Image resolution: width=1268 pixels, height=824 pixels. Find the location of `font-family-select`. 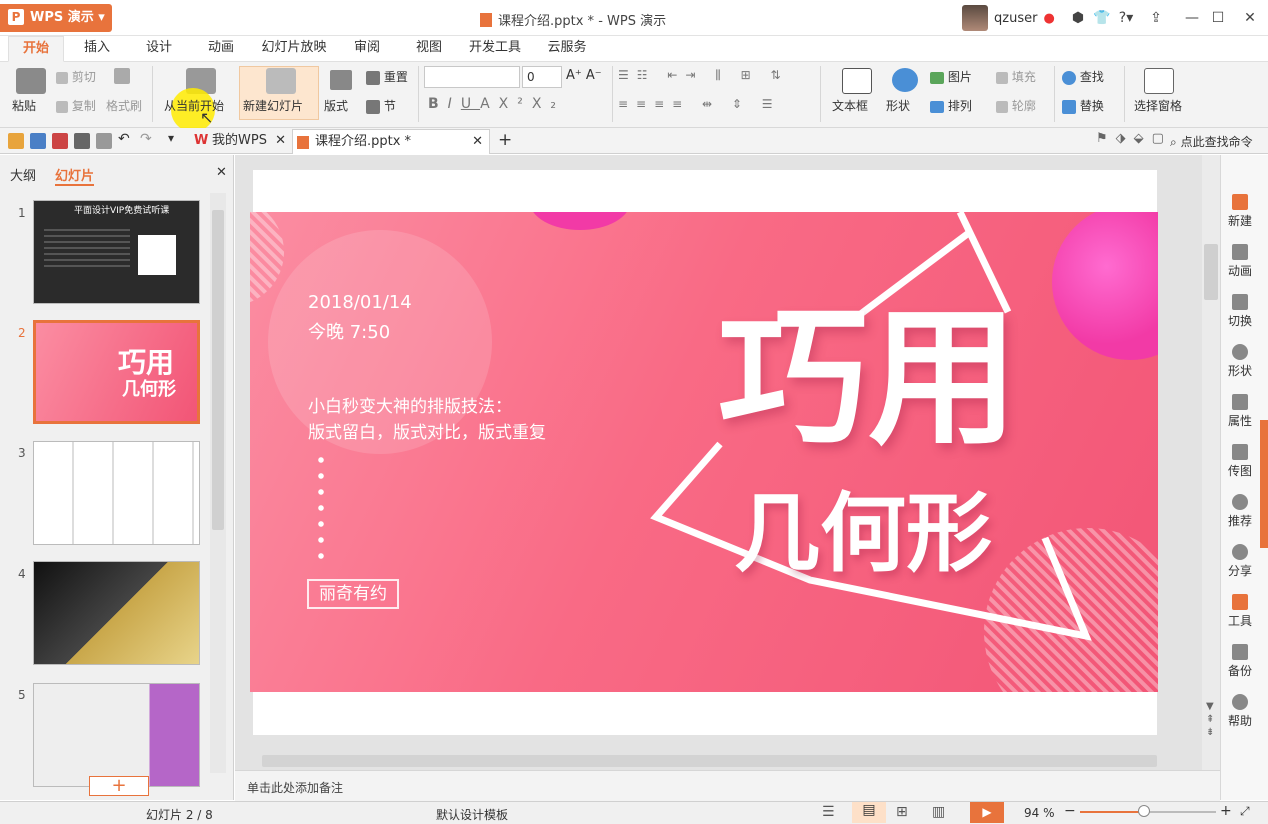

font-family-select is located at coordinates (472, 77).